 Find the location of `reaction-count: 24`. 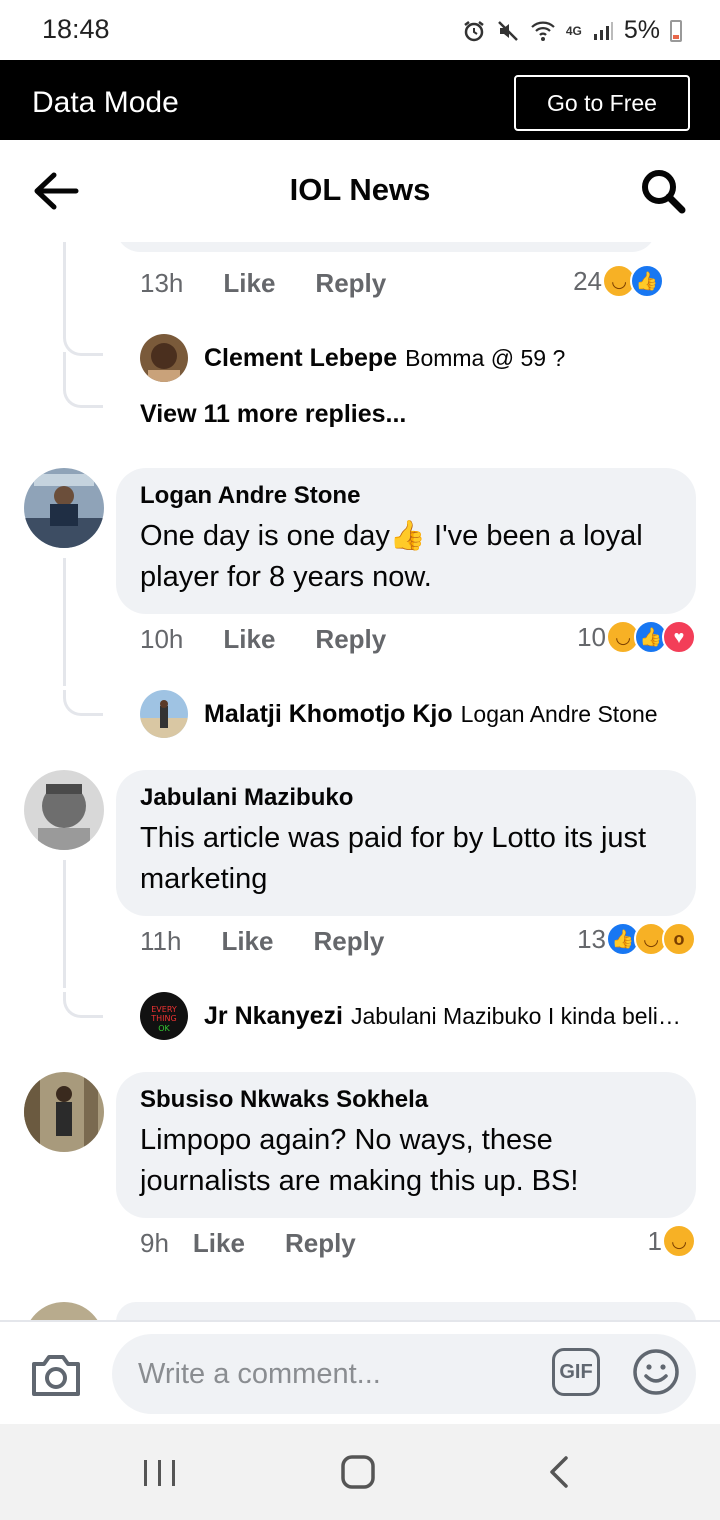

reaction-count: 24 is located at coordinates (587, 280).